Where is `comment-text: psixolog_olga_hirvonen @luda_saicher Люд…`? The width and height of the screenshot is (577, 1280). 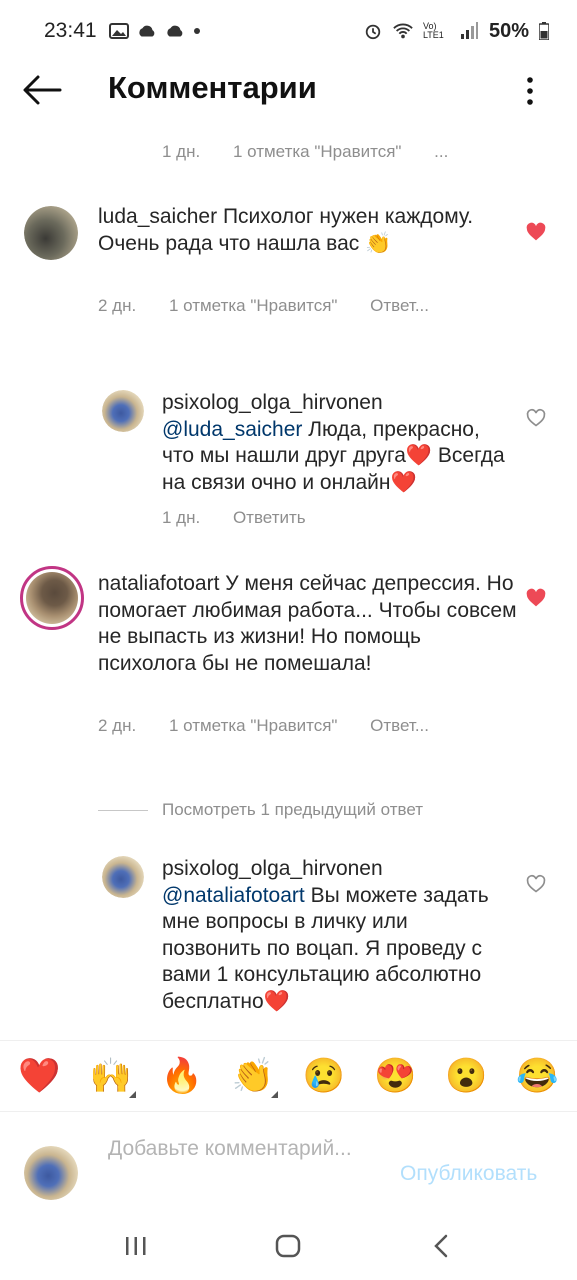 comment-text: psixolog_olga_hirvonen @luda_saicher Люд… is located at coordinates (337, 443).